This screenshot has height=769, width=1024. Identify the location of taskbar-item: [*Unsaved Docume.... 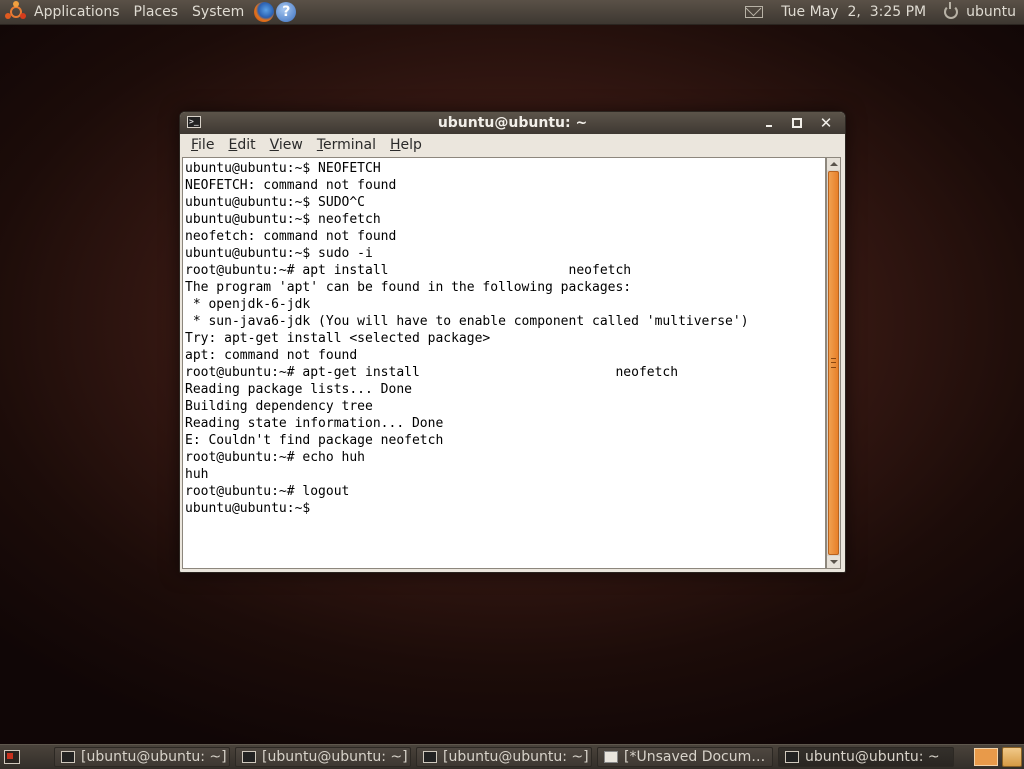
(685, 757).